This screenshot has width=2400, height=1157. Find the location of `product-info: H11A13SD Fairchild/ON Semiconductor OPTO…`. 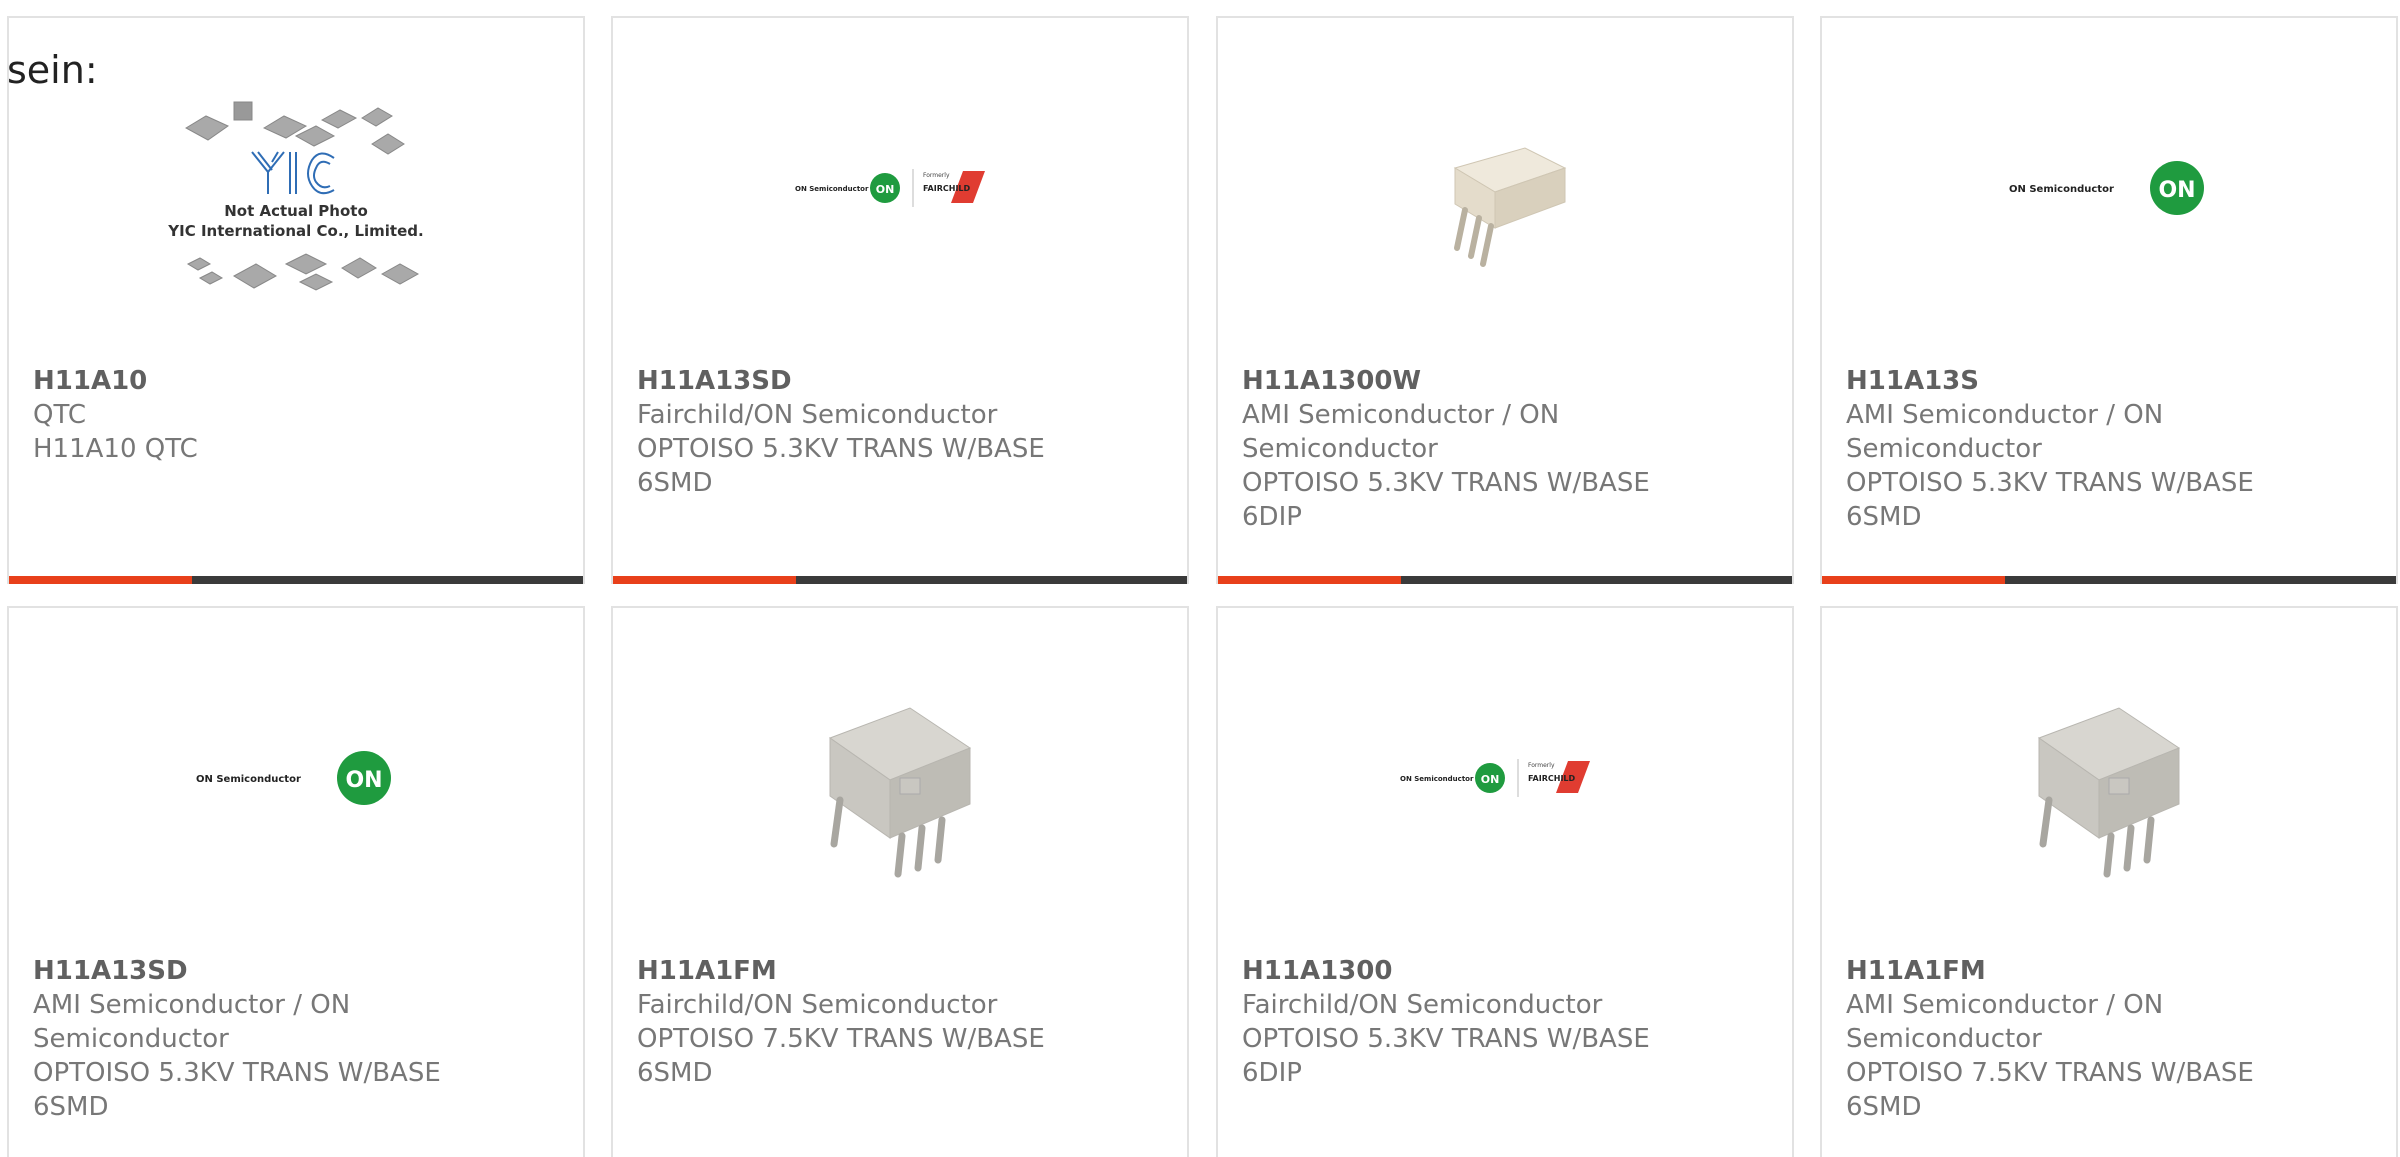

product-info: H11A13SD Fairchild/ON Semiconductor OPTO… is located at coordinates (900, 432).